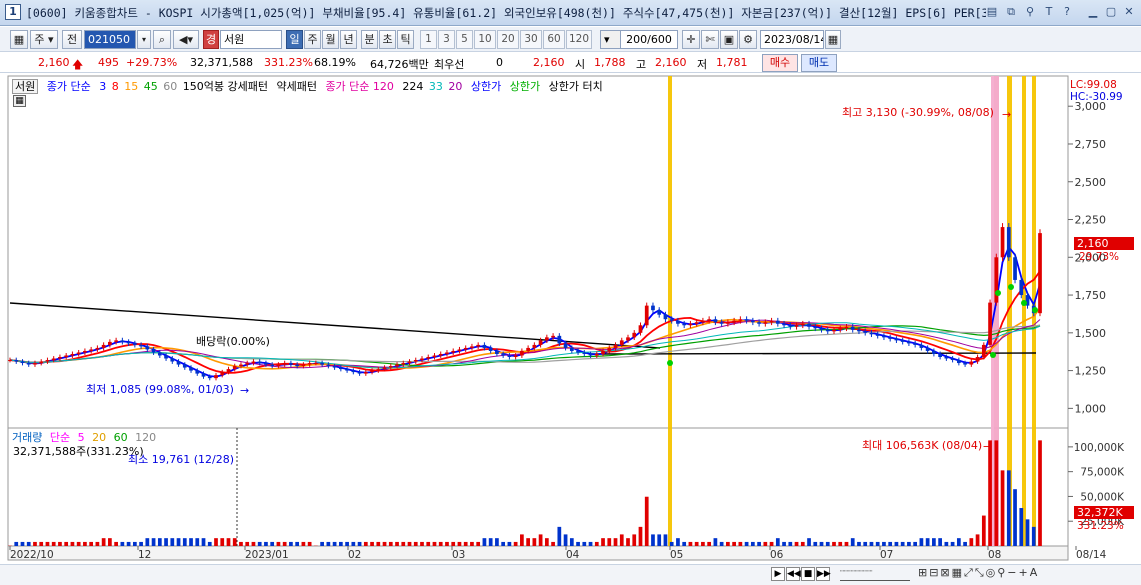  What do you see at coordinates (780, 63) in the screenshot?
I see `buy-button: 매수` at bounding box center [780, 63].